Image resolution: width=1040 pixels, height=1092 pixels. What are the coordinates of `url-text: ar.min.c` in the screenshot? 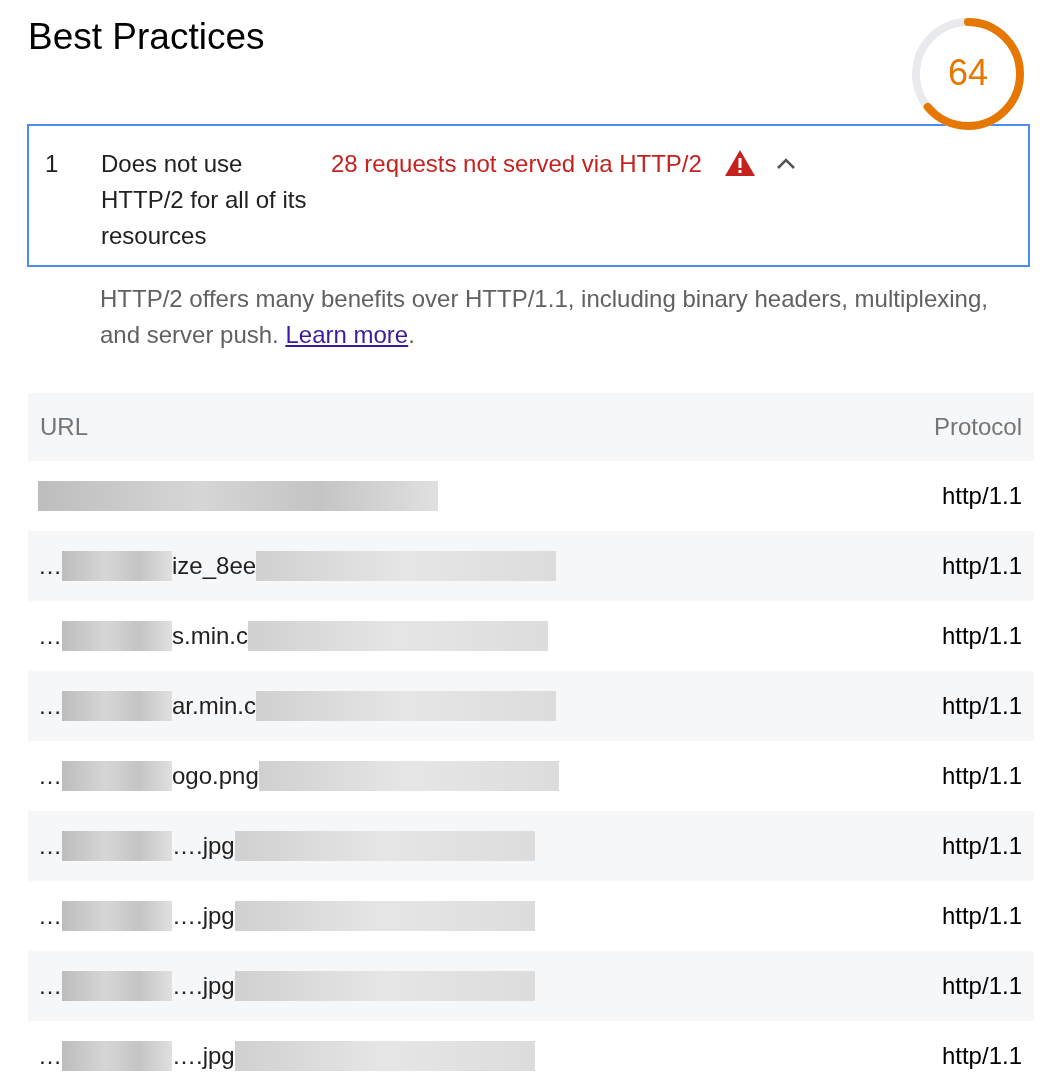 It's located at (214, 706).